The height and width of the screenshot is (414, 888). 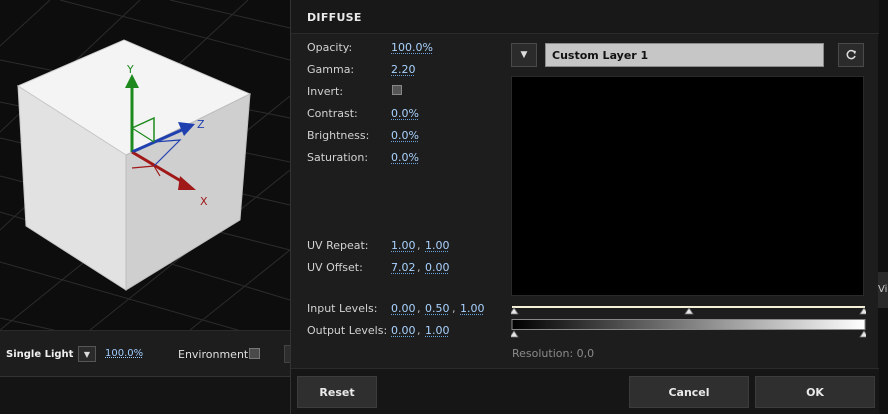 What do you see at coordinates (403, 269) in the screenshot?
I see `uv-offset-u-value: 7.02` at bounding box center [403, 269].